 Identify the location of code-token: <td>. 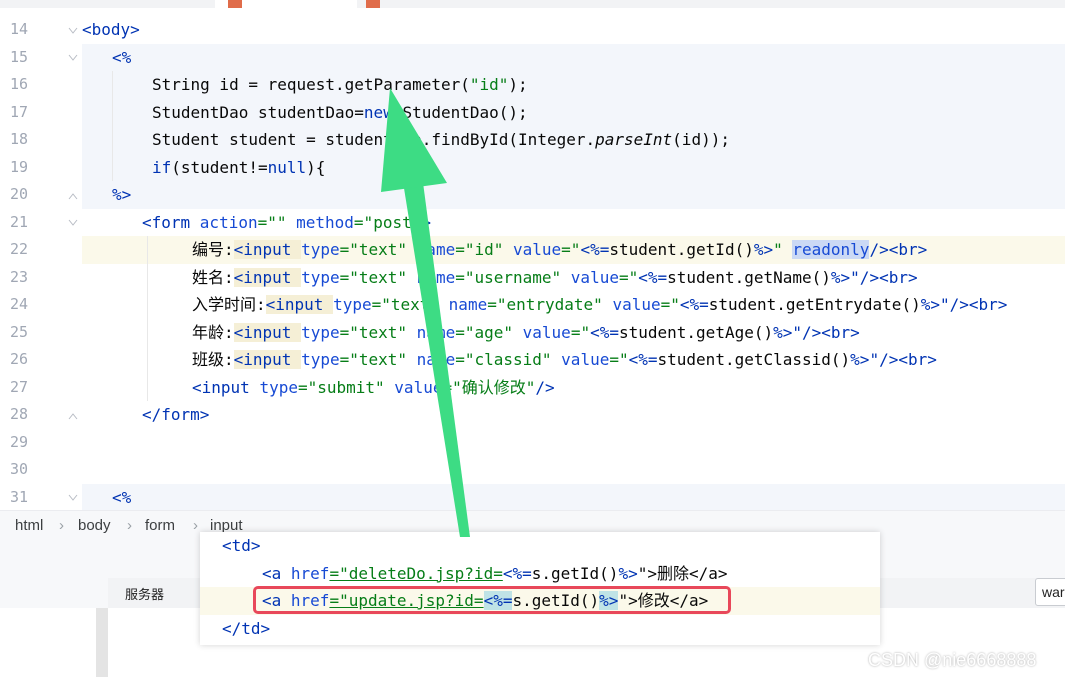
(241, 545).